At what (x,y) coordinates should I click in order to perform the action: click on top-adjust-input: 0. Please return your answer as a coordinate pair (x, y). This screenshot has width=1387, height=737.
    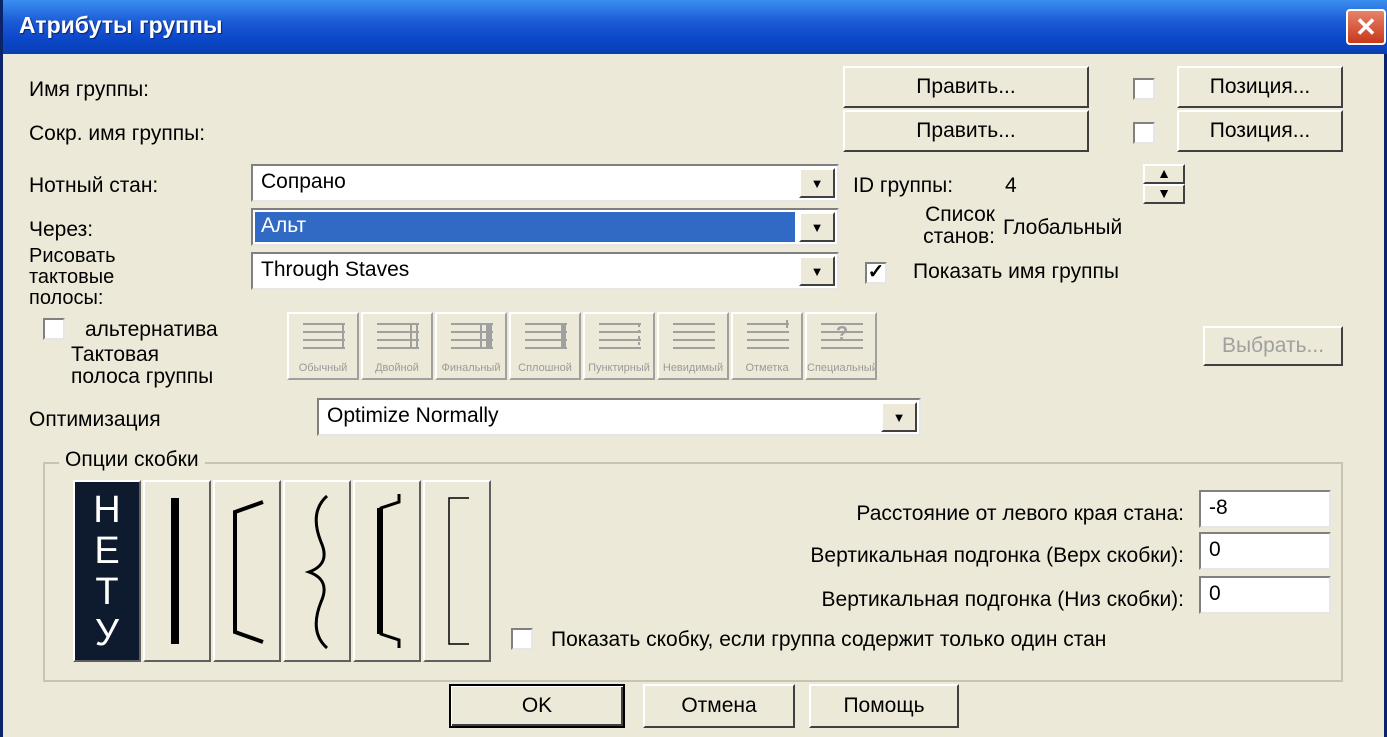
    Looking at the image, I should click on (1265, 551).